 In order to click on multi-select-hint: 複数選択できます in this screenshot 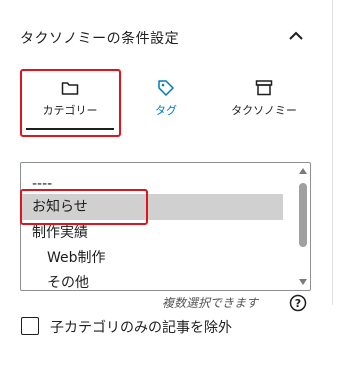, I will do `click(210, 303)`.